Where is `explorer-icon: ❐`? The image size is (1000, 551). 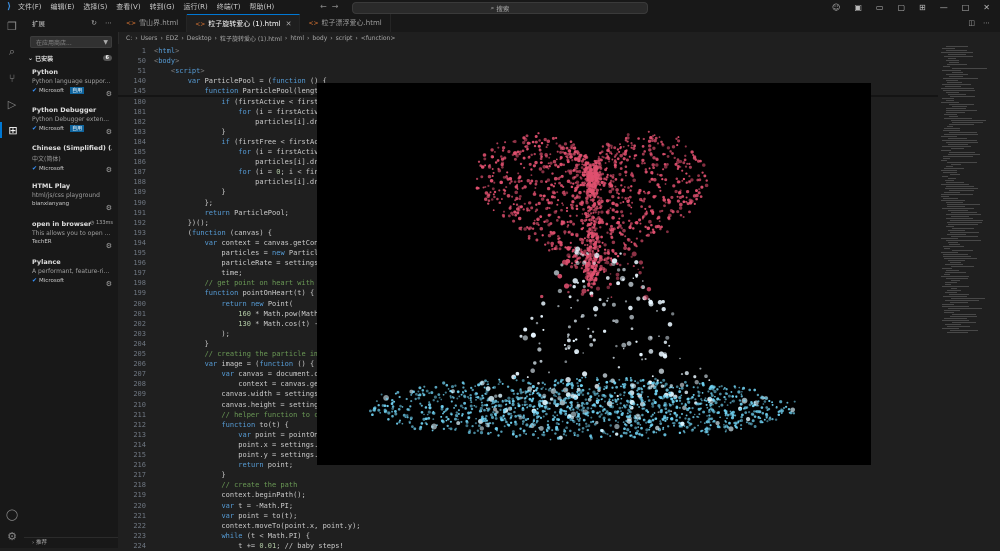
explorer-icon: ❐ is located at coordinates (12, 26).